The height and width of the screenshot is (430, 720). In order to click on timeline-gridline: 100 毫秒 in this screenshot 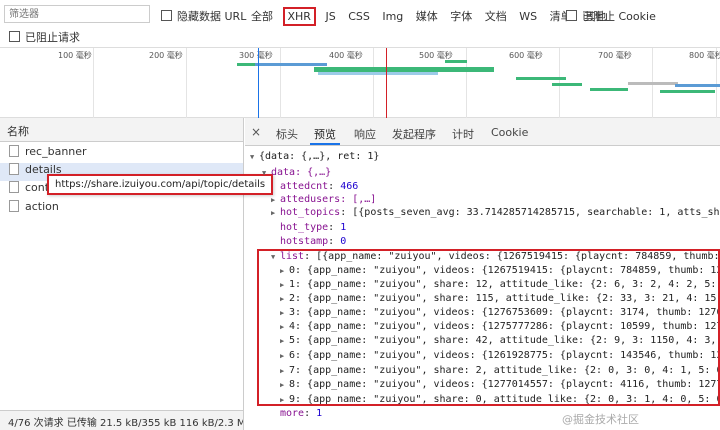, I will do `click(76, 83)`.